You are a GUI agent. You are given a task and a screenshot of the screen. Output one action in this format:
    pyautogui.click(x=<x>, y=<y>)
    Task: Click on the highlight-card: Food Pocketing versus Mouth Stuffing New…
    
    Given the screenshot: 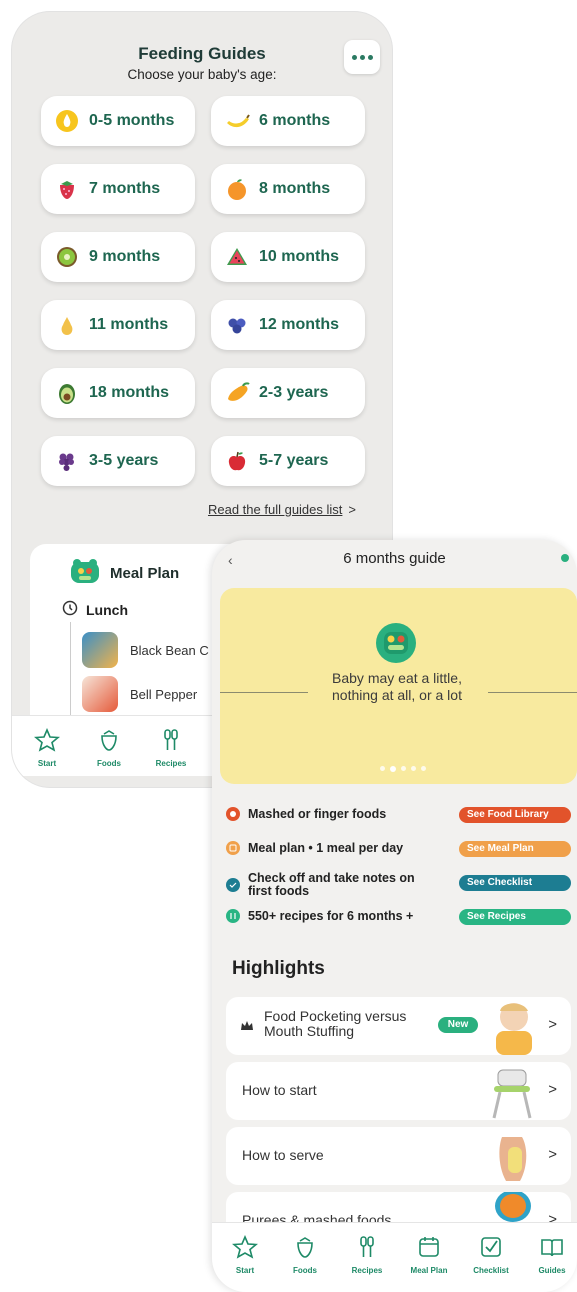 What is the action you would take?
    pyautogui.click(x=398, y=1026)
    